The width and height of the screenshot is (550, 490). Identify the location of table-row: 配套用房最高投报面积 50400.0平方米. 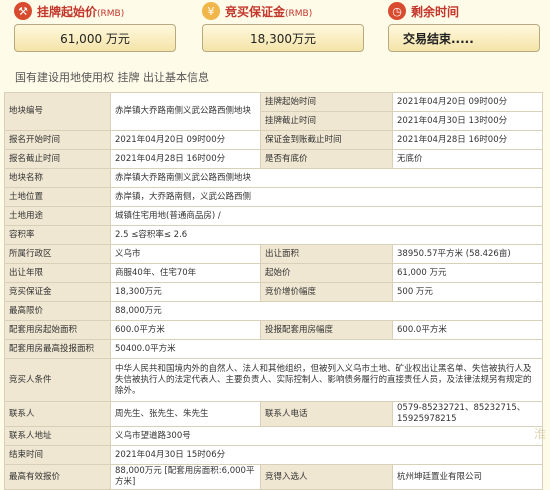
(273, 349).